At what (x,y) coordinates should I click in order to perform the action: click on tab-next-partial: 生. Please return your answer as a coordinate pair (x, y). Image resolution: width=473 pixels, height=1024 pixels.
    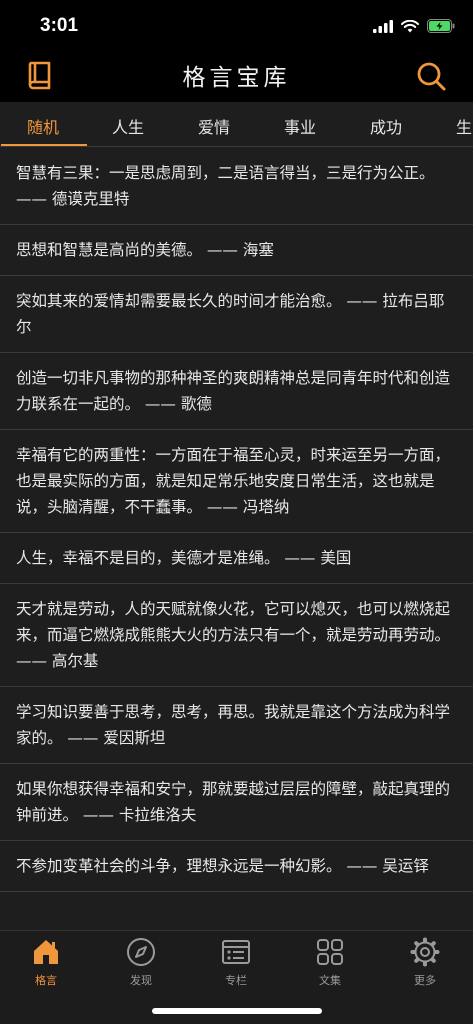
    Looking at the image, I should click on (464, 126).